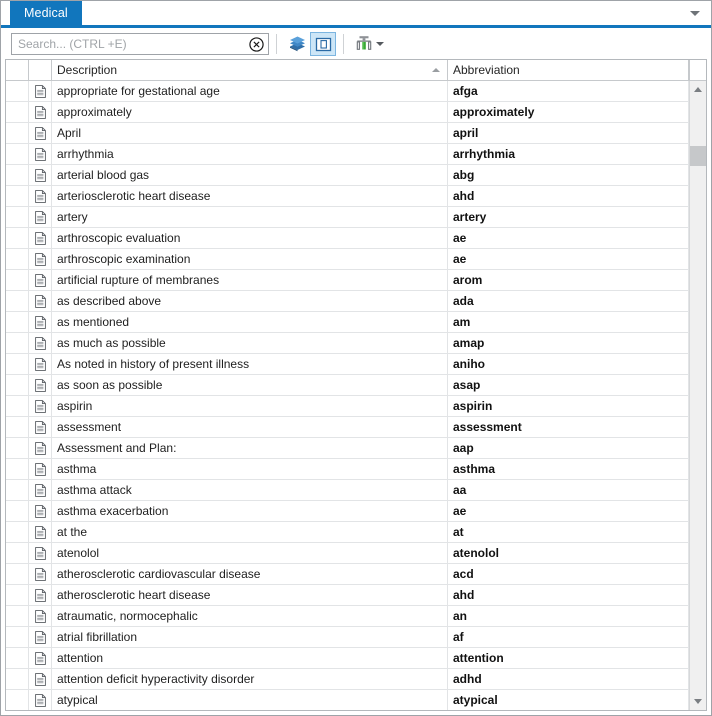 Image resolution: width=712 pixels, height=716 pixels. What do you see at coordinates (568, 469) in the screenshot?
I see `row-abbreviation-cell: asthma` at bounding box center [568, 469].